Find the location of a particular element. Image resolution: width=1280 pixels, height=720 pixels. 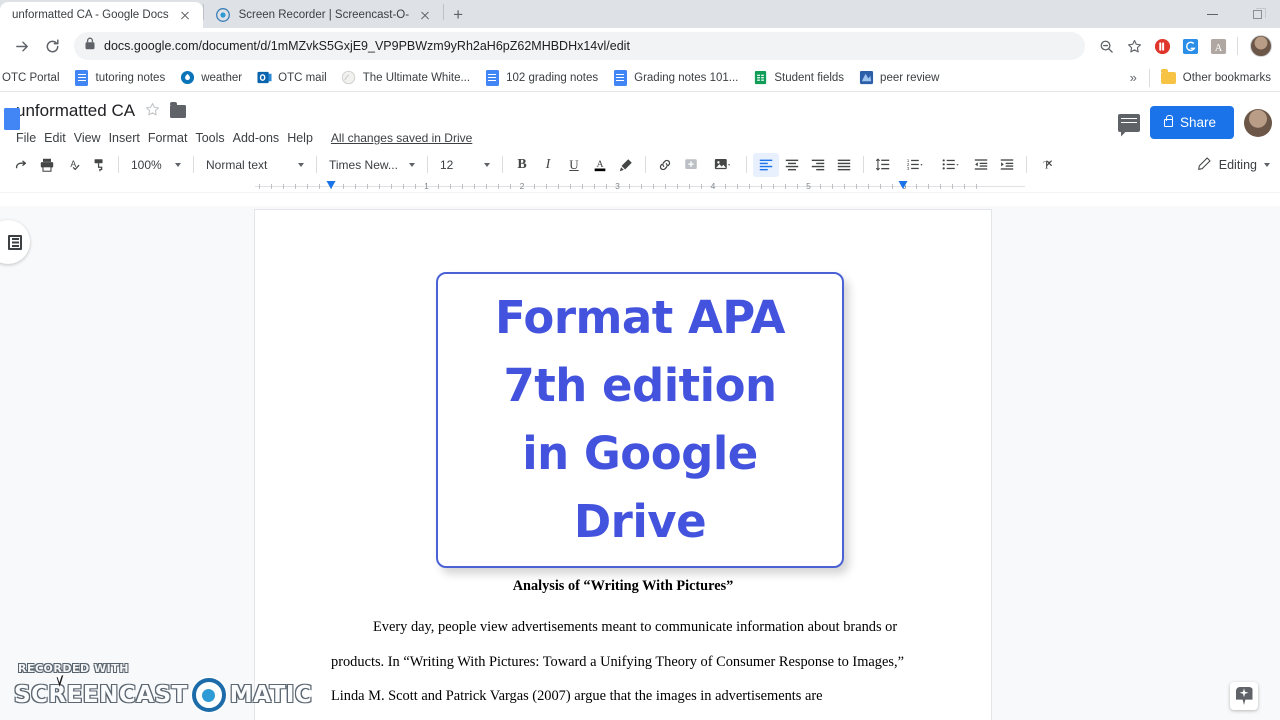

highlight-color-button is located at coordinates (626, 165).